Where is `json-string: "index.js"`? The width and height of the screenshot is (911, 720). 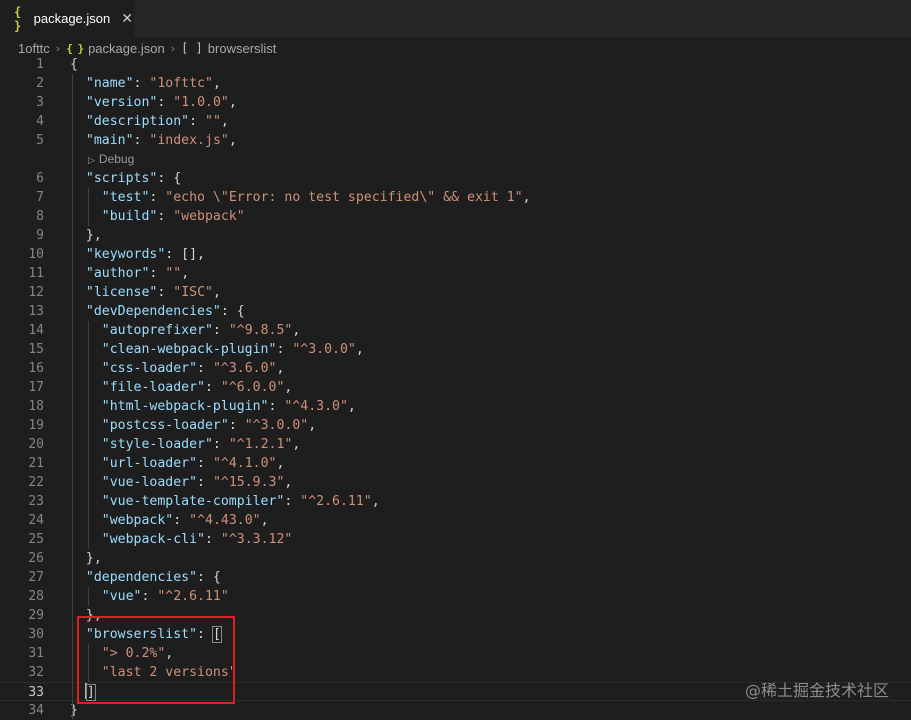
json-string: "index.js" is located at coordinates (189, 140).